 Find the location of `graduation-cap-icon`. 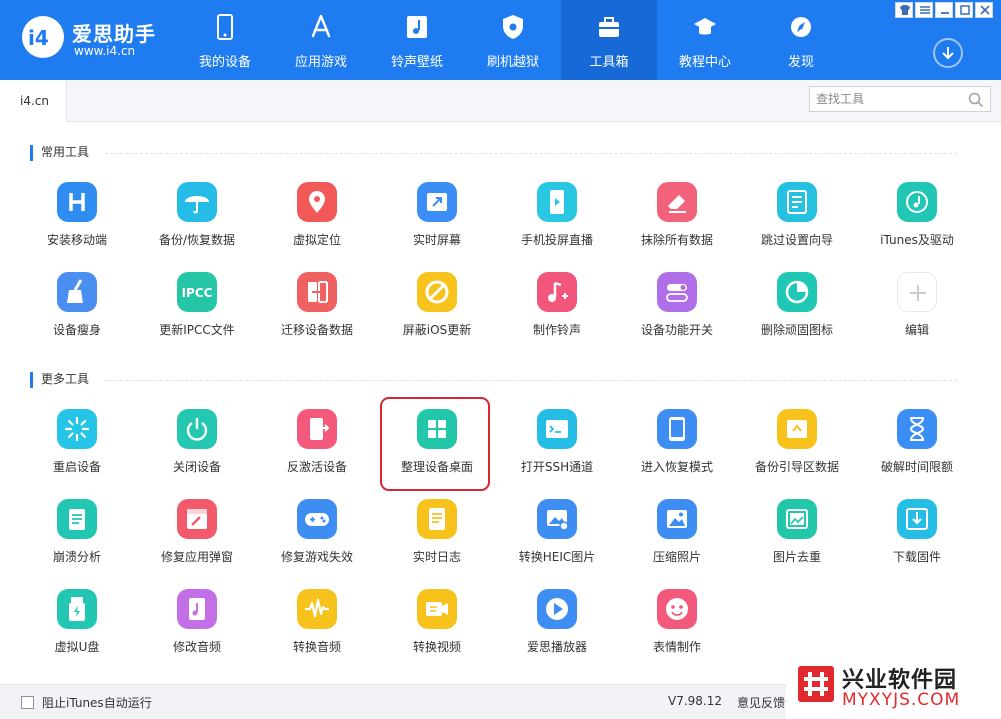

graduation-cap-icon is located at coordinates (705, 26).